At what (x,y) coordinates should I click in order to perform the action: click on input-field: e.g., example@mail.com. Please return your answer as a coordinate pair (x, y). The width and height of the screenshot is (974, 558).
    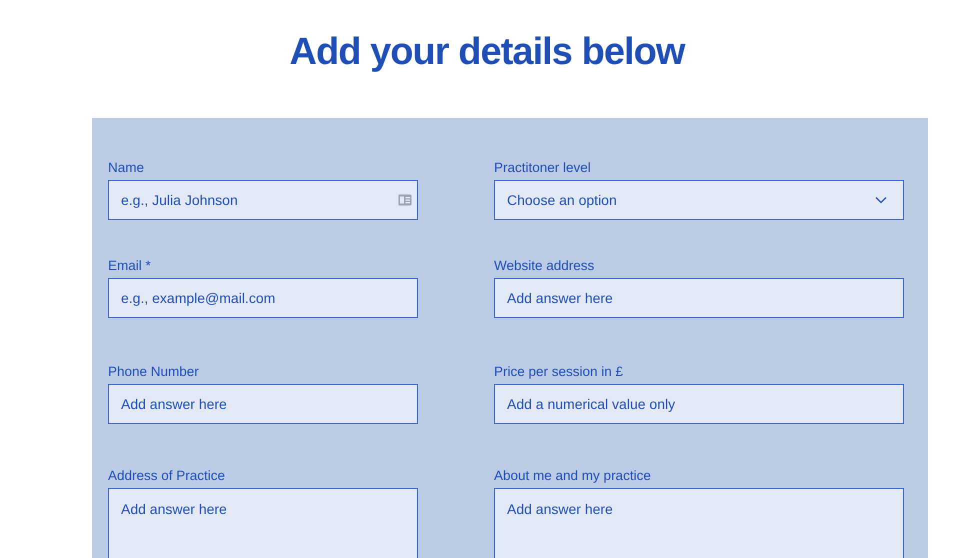
    Looking at the image, I should click on (263, 298).